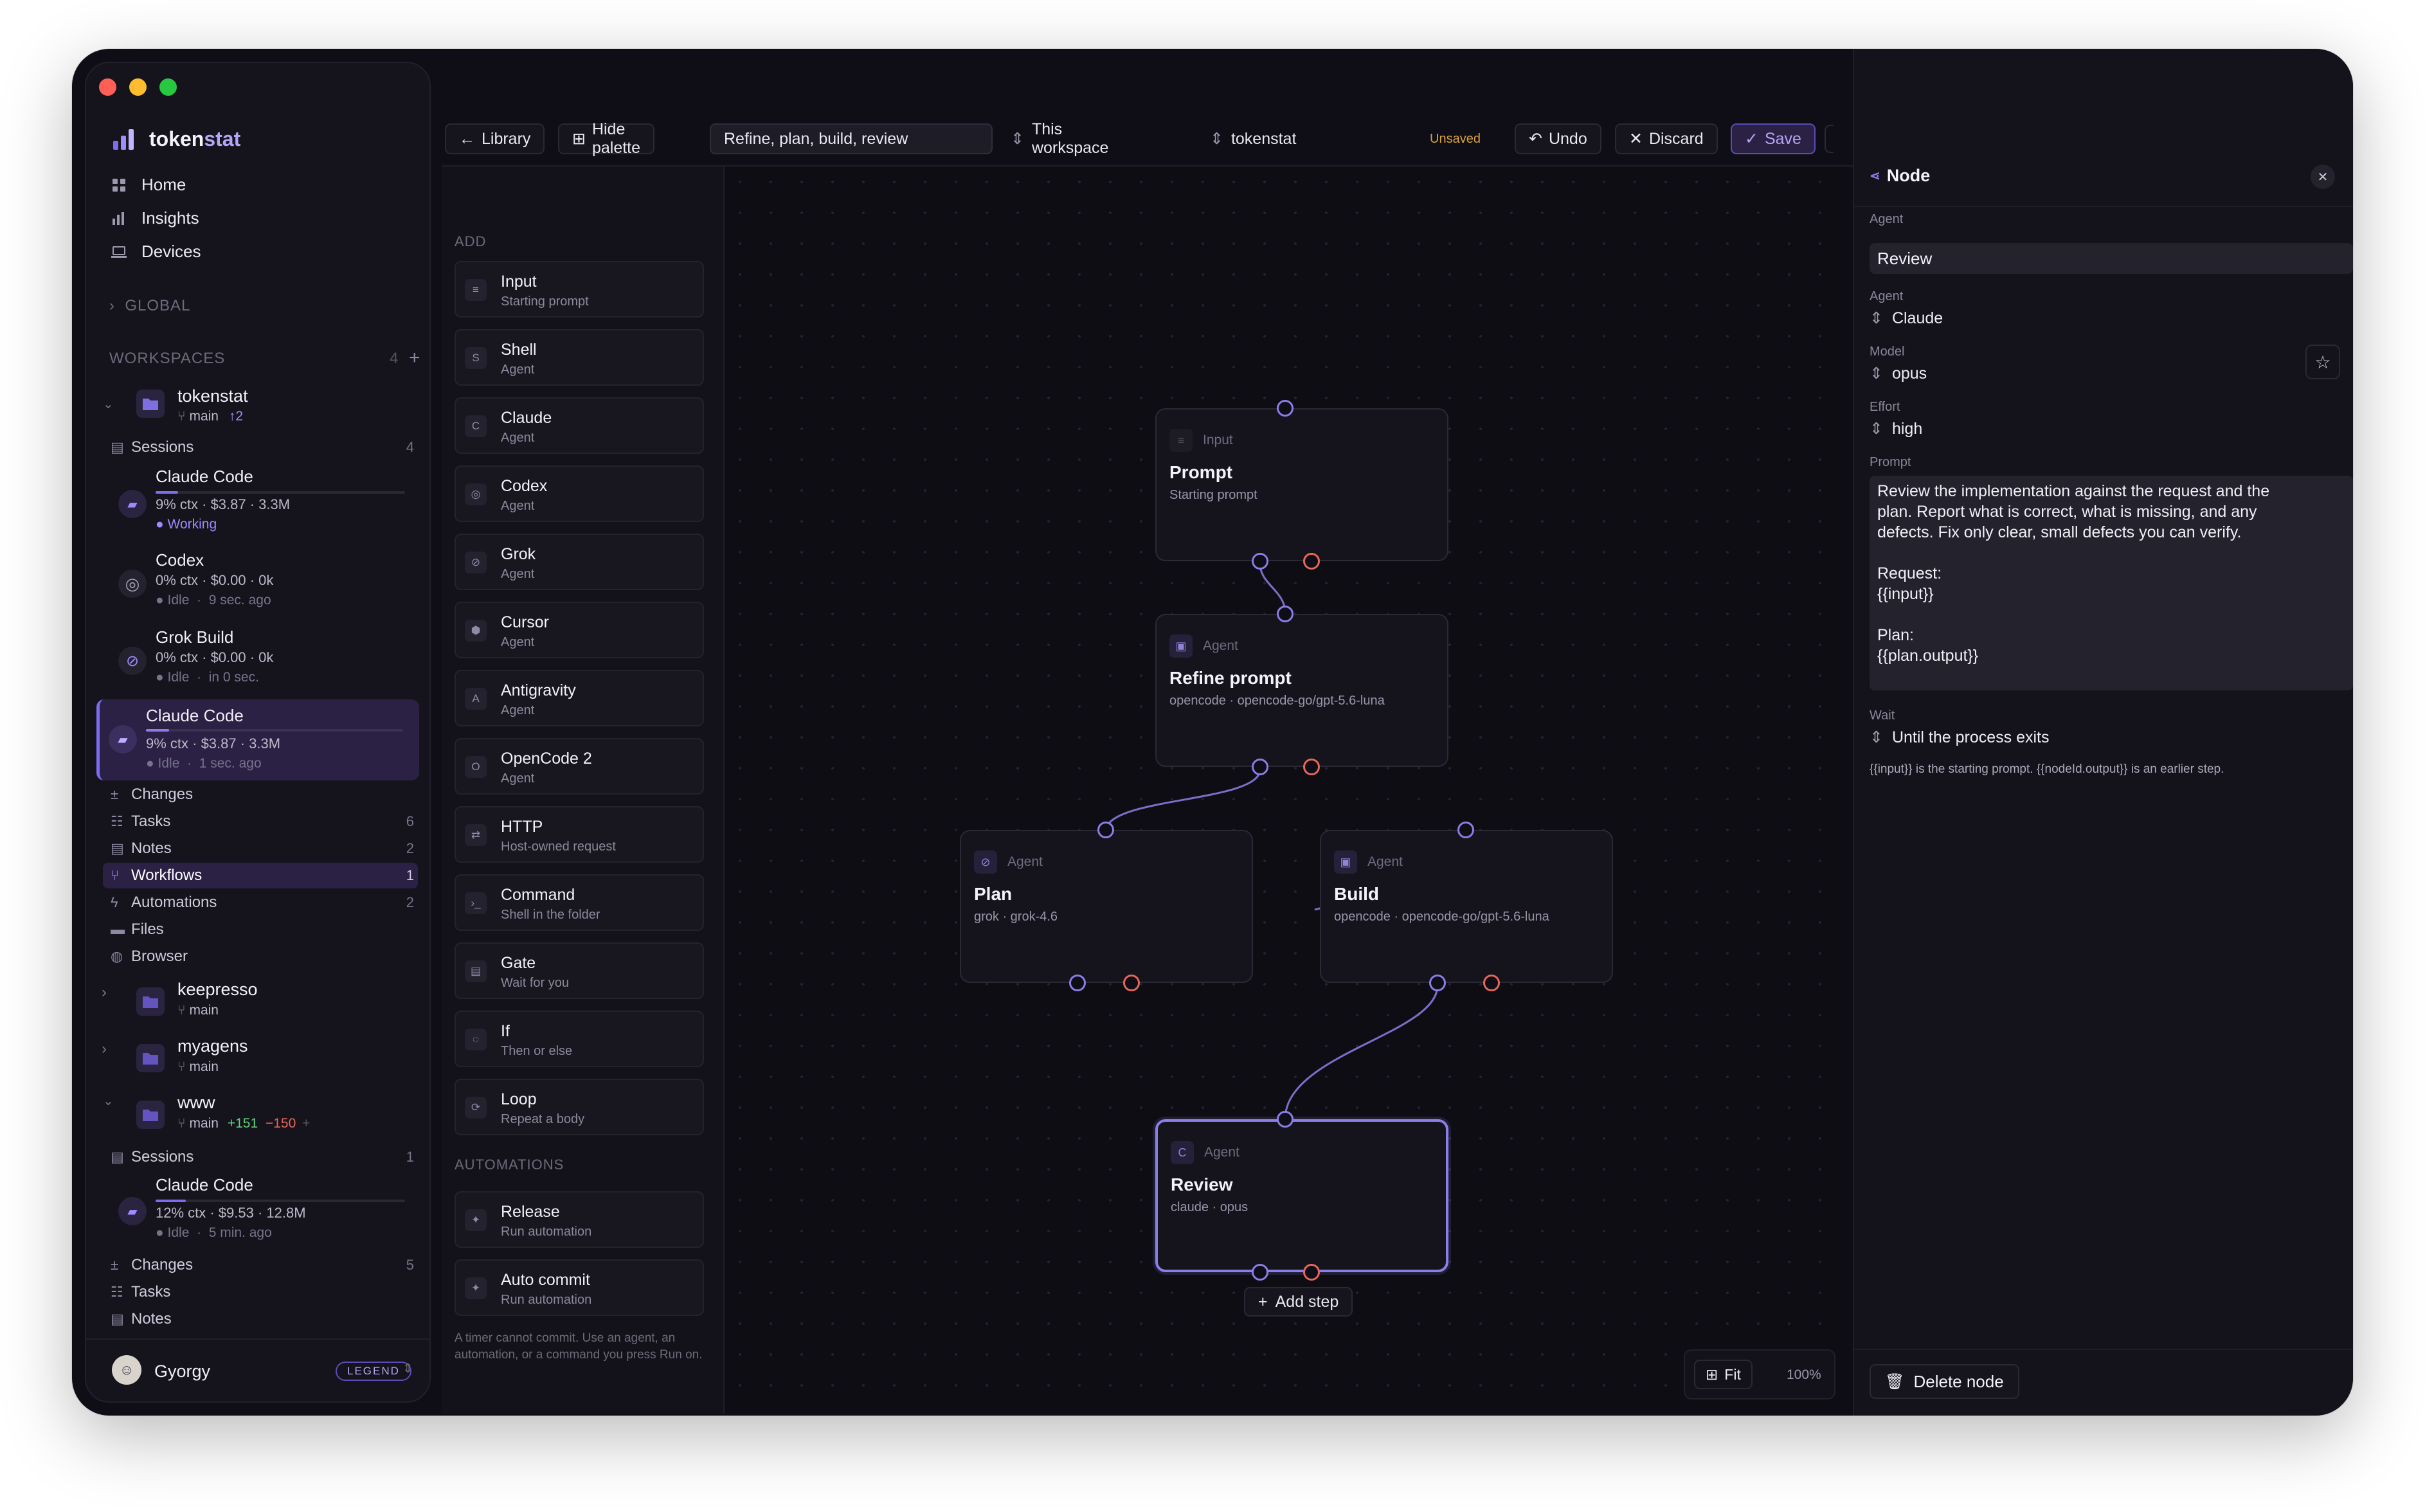  I want to click on palette-item-opencode-2: O OpenCode 2 Agent, so click(579, 766).